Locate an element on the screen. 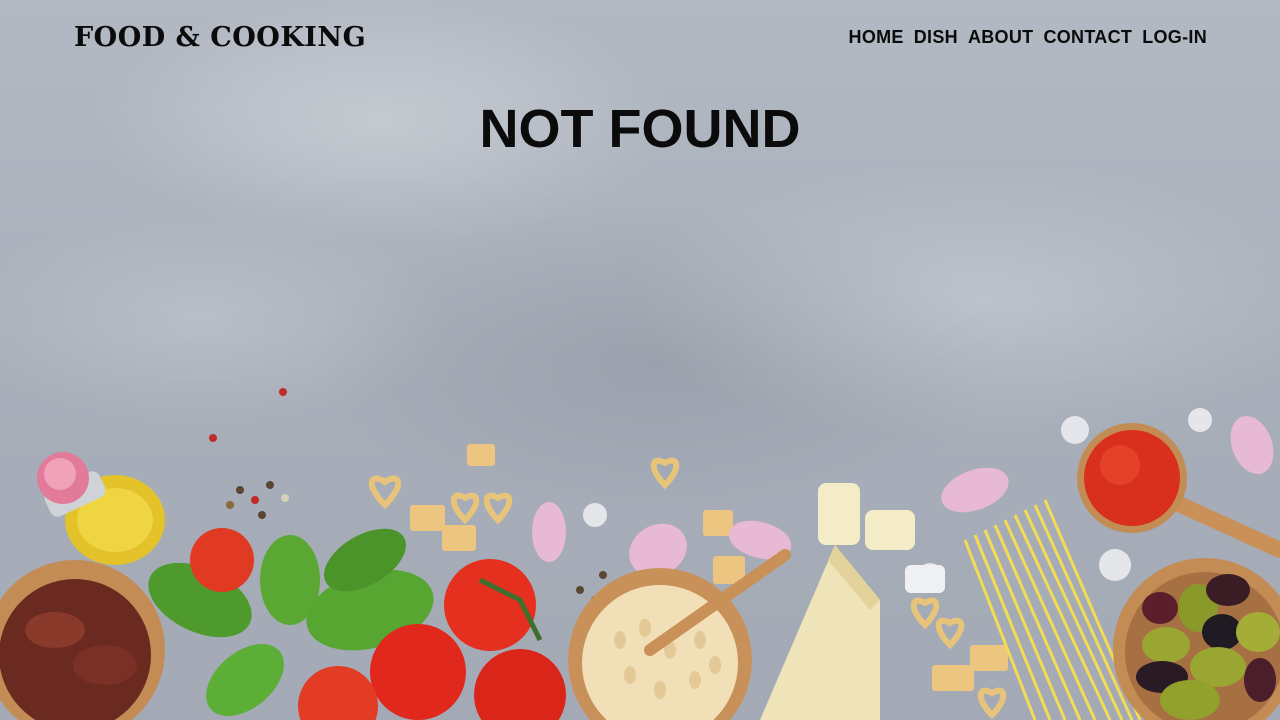 This screenshot has width=1280, height=720. nav-contact-link: CONTACT is located at coordinates (1087, 37).